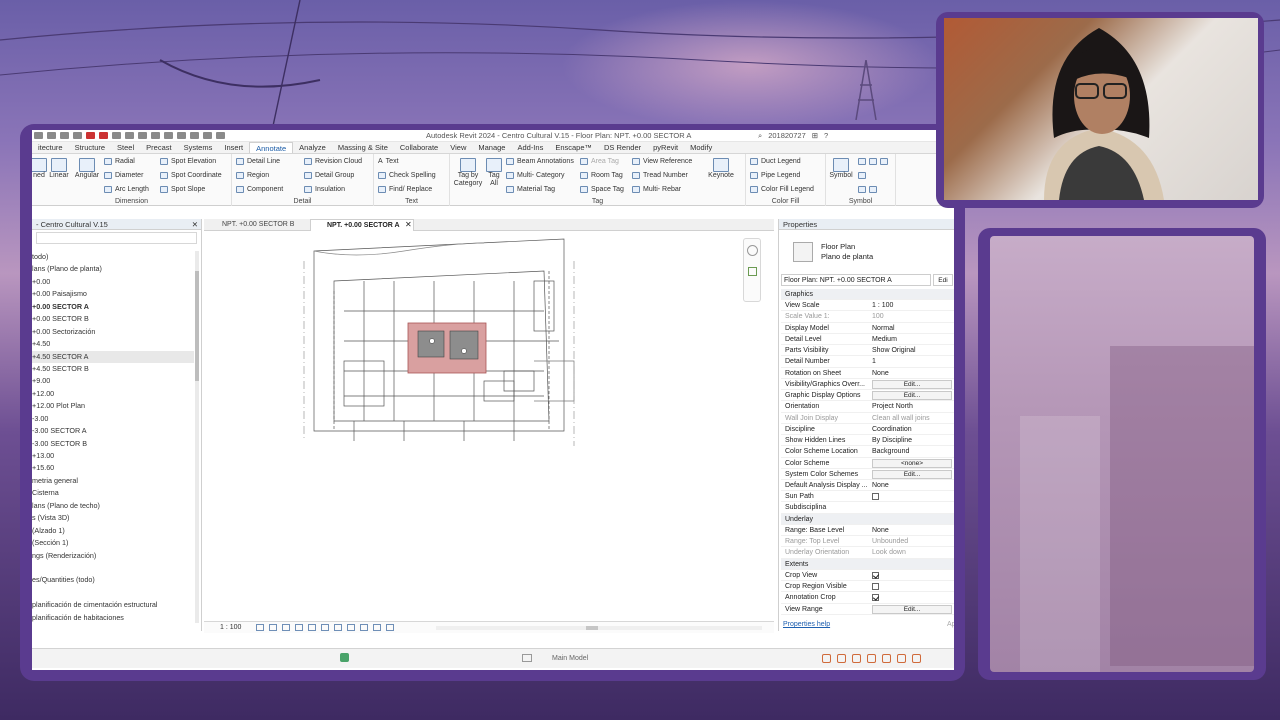 This screenshot has height=720, width=1280. What do you see at coordinates (113, 269) in the screenshot?
I see `tree-item: lans (Plano de planta)` at bounding box center [113, 269].